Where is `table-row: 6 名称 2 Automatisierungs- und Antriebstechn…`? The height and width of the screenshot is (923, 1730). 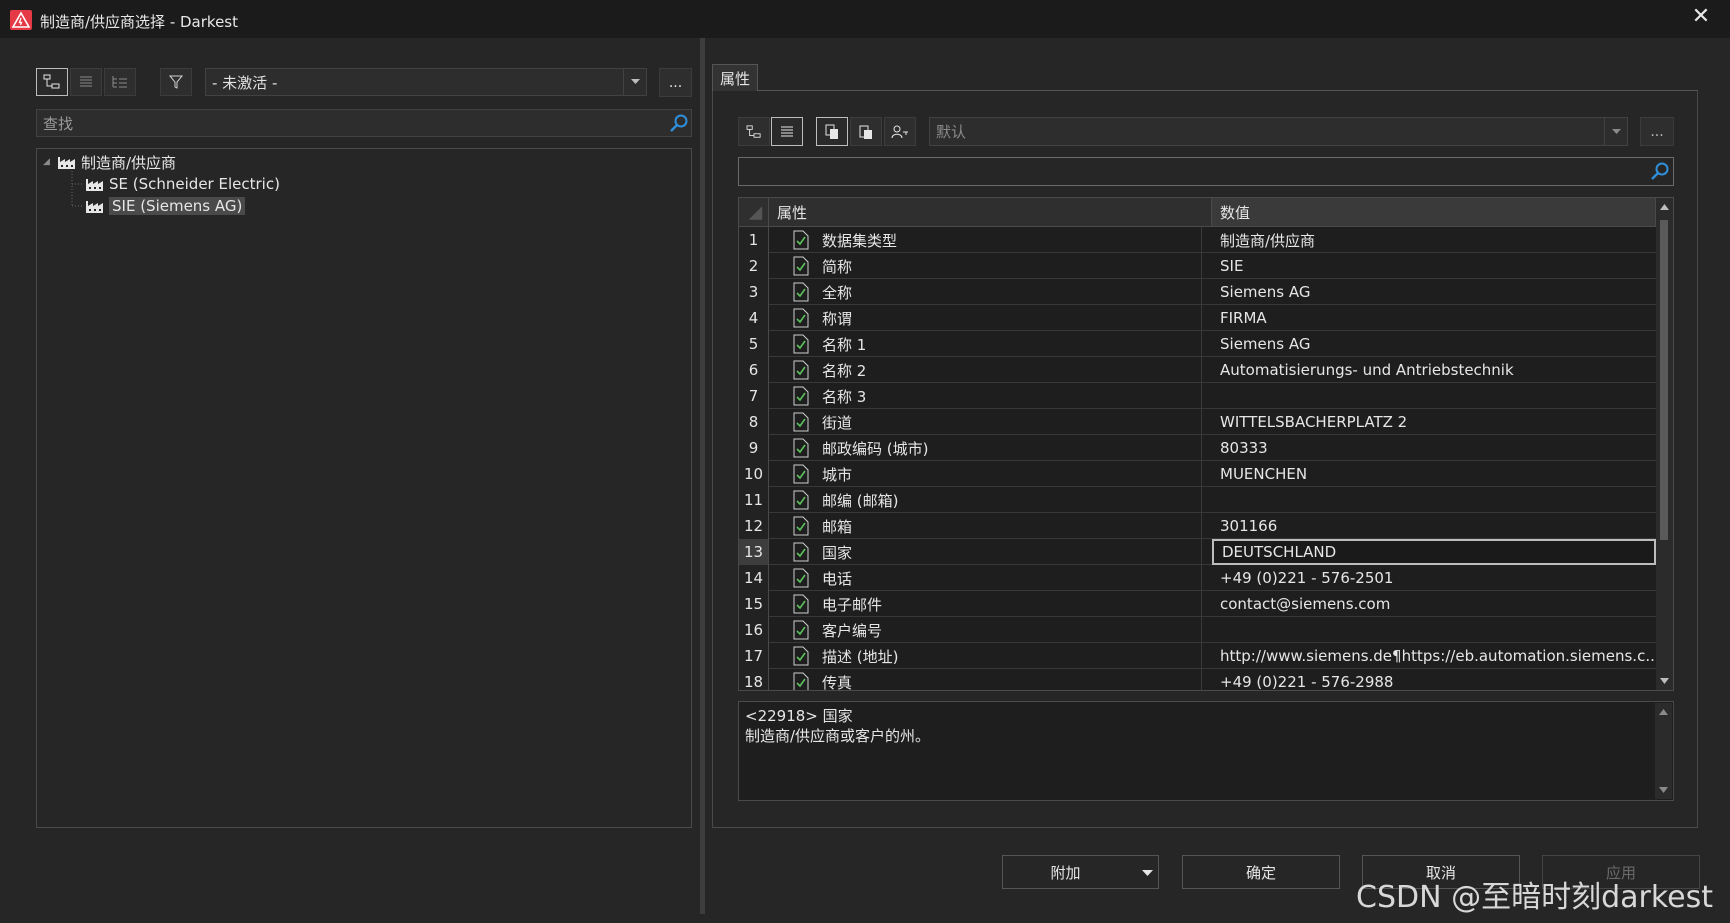
table-row: 6 名称 2 Automatisierungs- und Antriebstechn… is located at coordinates (1197, 370).